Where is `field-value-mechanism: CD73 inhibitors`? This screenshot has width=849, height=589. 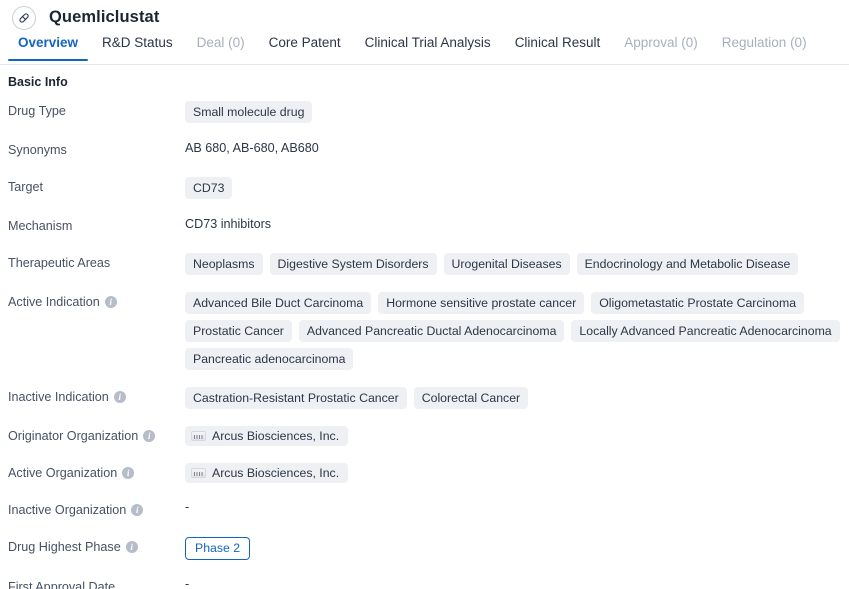
field-value-mechanism: CD73 inhibitors is located at coordinates (228, 224).